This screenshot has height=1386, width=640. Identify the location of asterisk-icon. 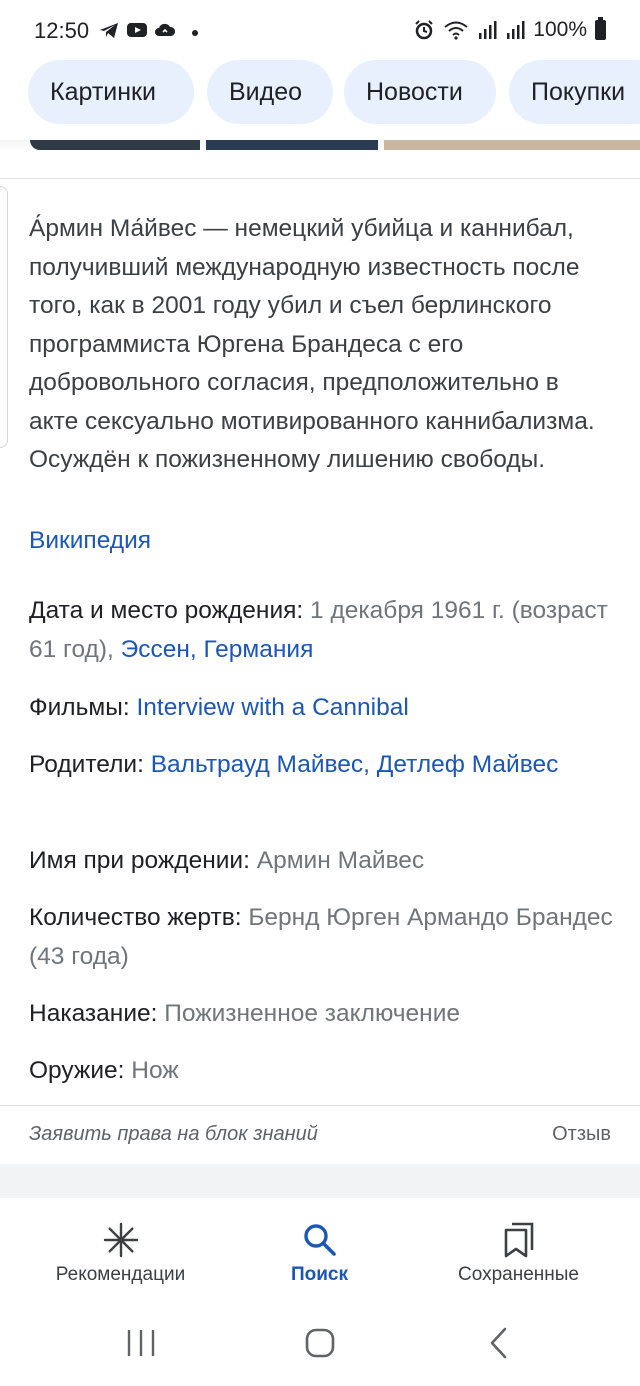
(120, 1240).